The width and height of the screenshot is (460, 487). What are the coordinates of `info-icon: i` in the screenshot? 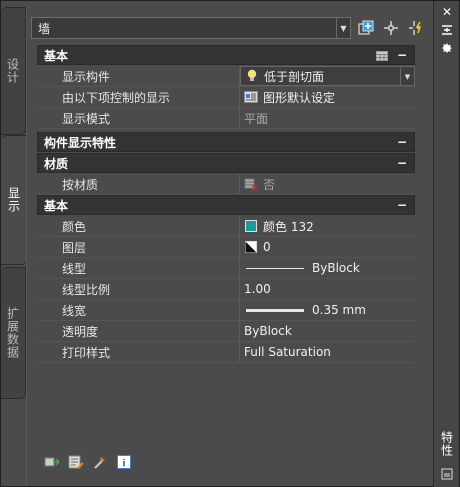 It's located at (124, 462).